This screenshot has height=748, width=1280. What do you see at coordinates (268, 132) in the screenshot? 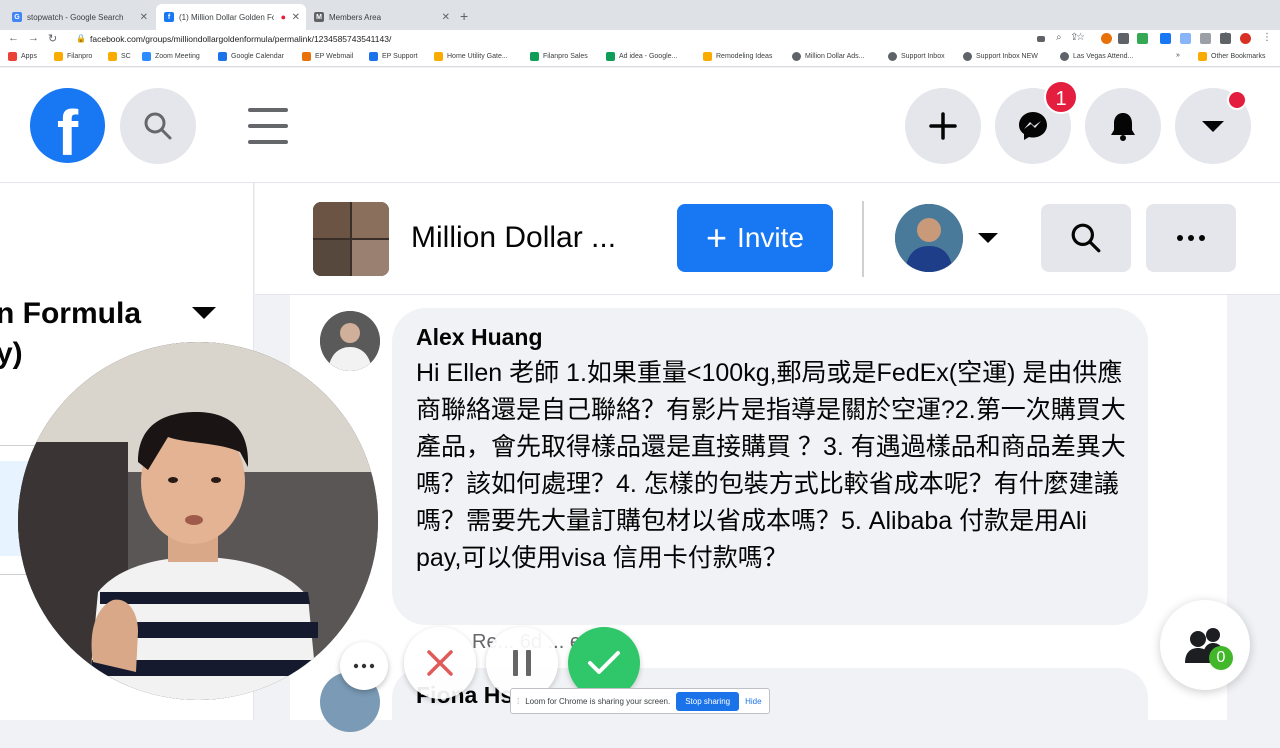
I see `menu-icon` at bounding box center [268, 132].